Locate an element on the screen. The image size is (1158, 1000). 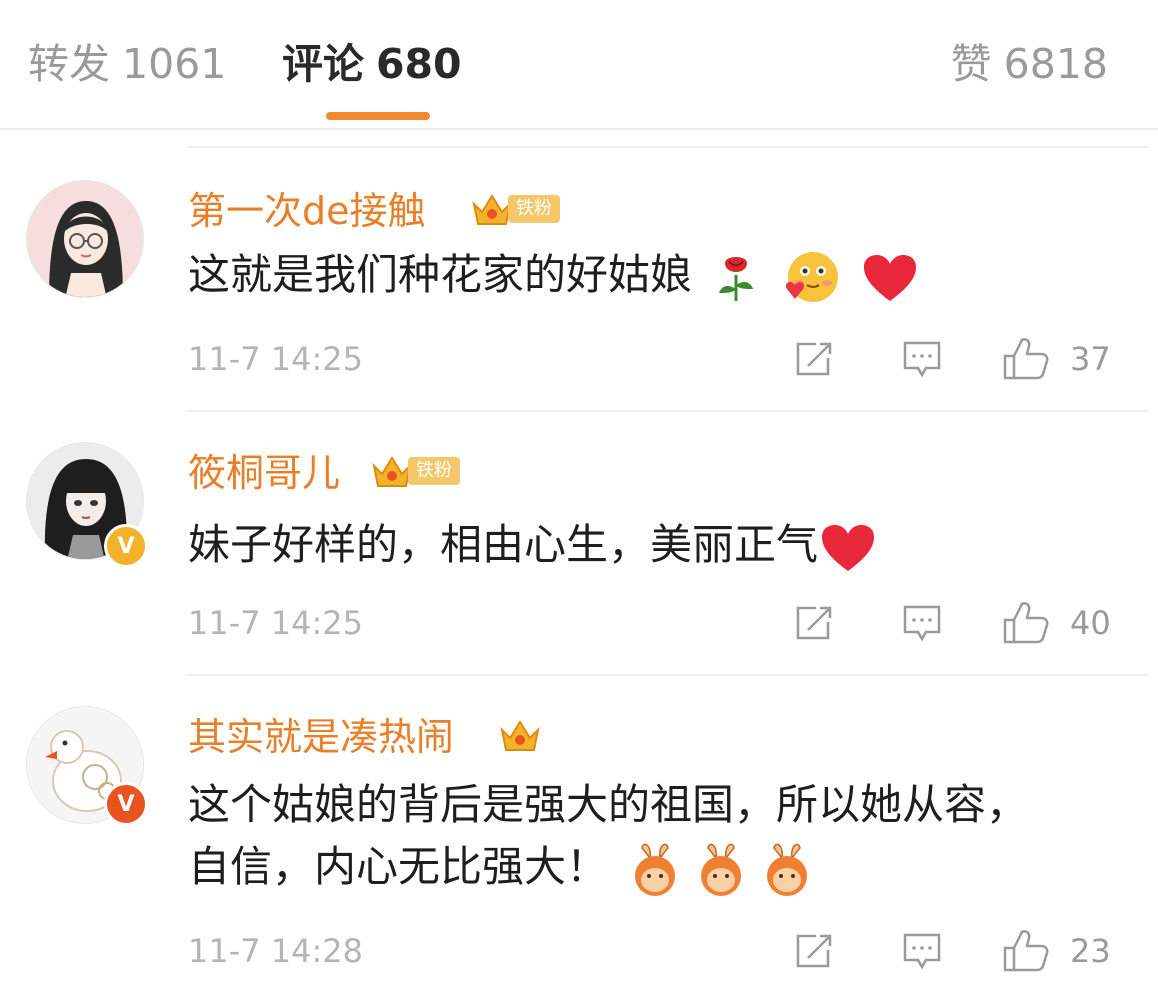
comment-text: 这个姑娘的背后是强大的祖国，所以她从容，自信，内心无比强大！ is located at coordinates (628, 836).